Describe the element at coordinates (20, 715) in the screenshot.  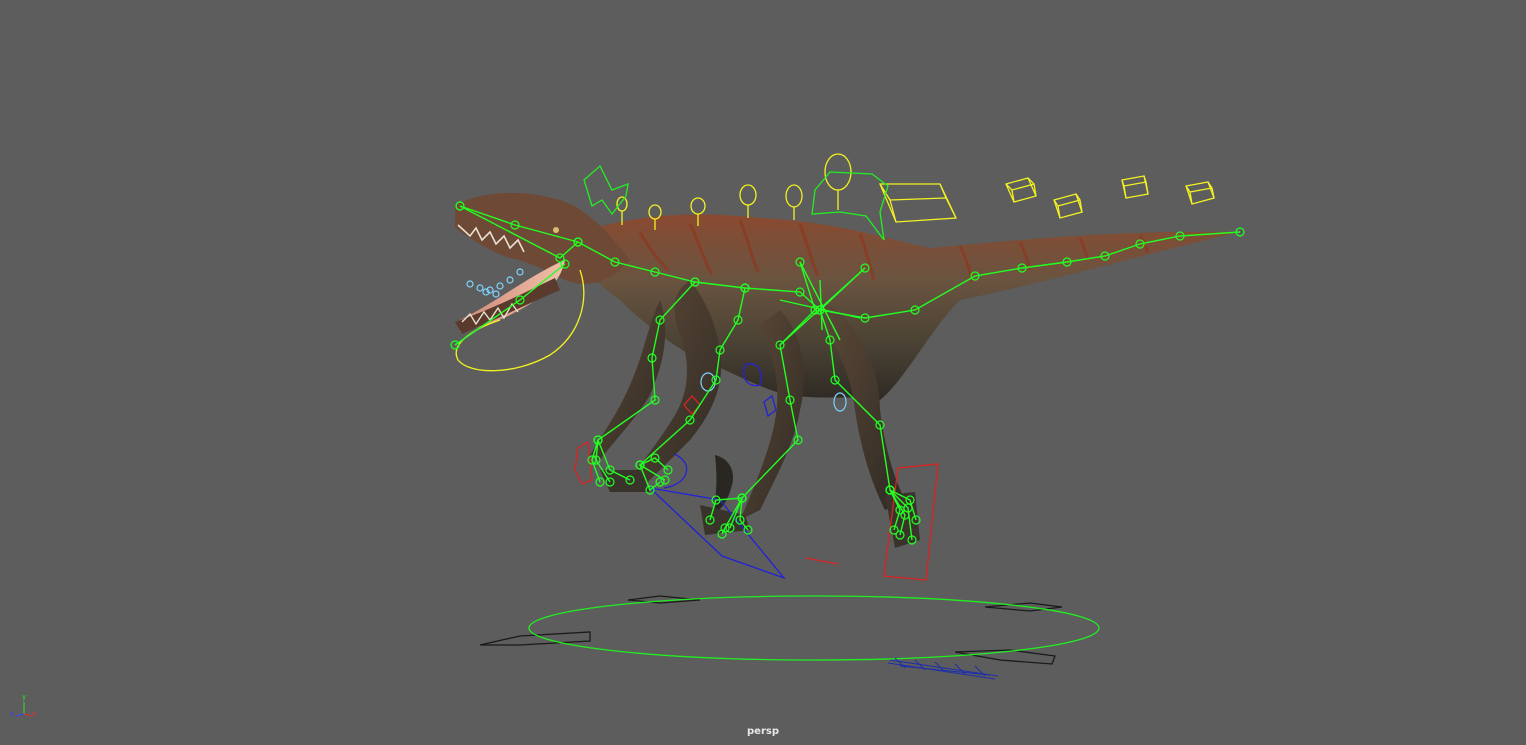
I see `z-axis-line` at that location.